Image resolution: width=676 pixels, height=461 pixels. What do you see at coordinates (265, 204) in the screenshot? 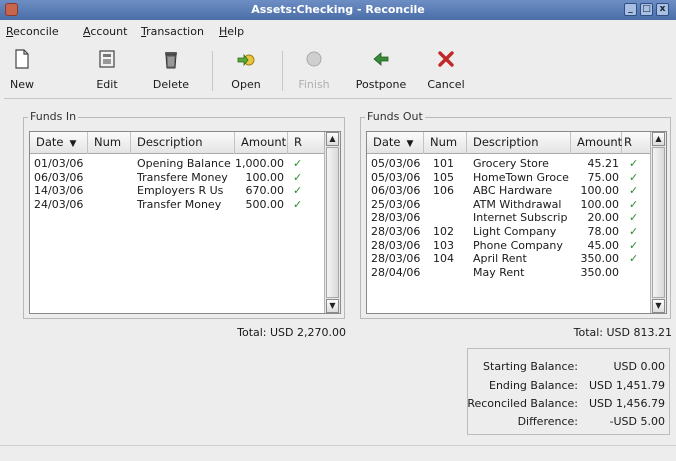
I see `cell-amount: 500.00` at bounding box center [265, 204].